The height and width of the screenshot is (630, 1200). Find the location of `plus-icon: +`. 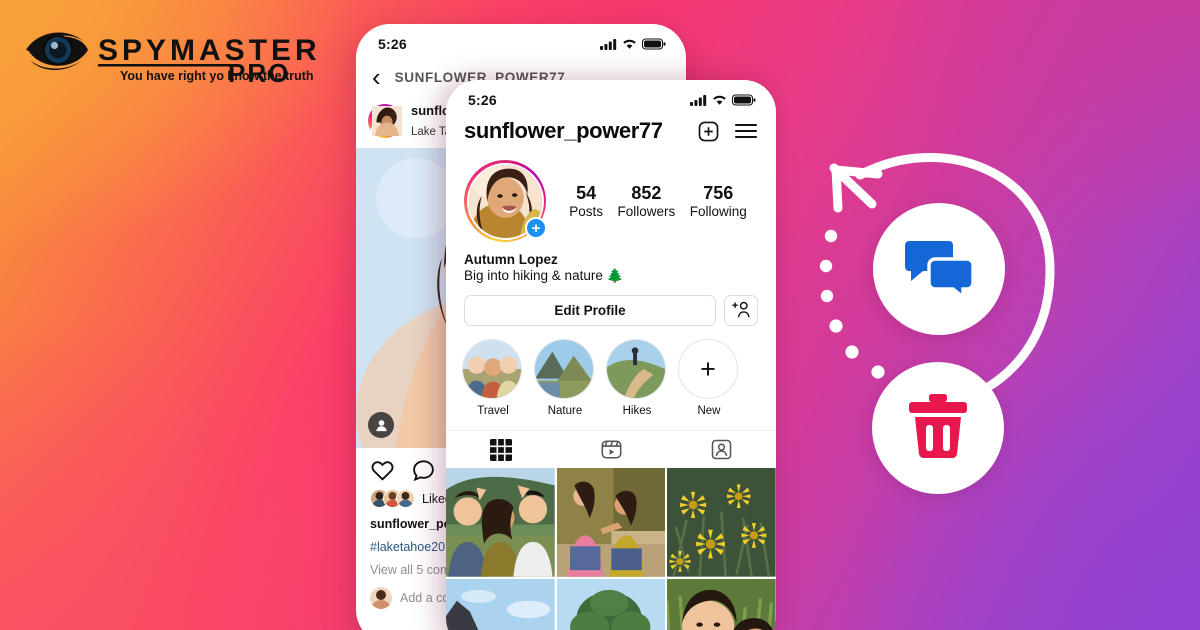

plus-icon: + is located at coordinates (708, 369).